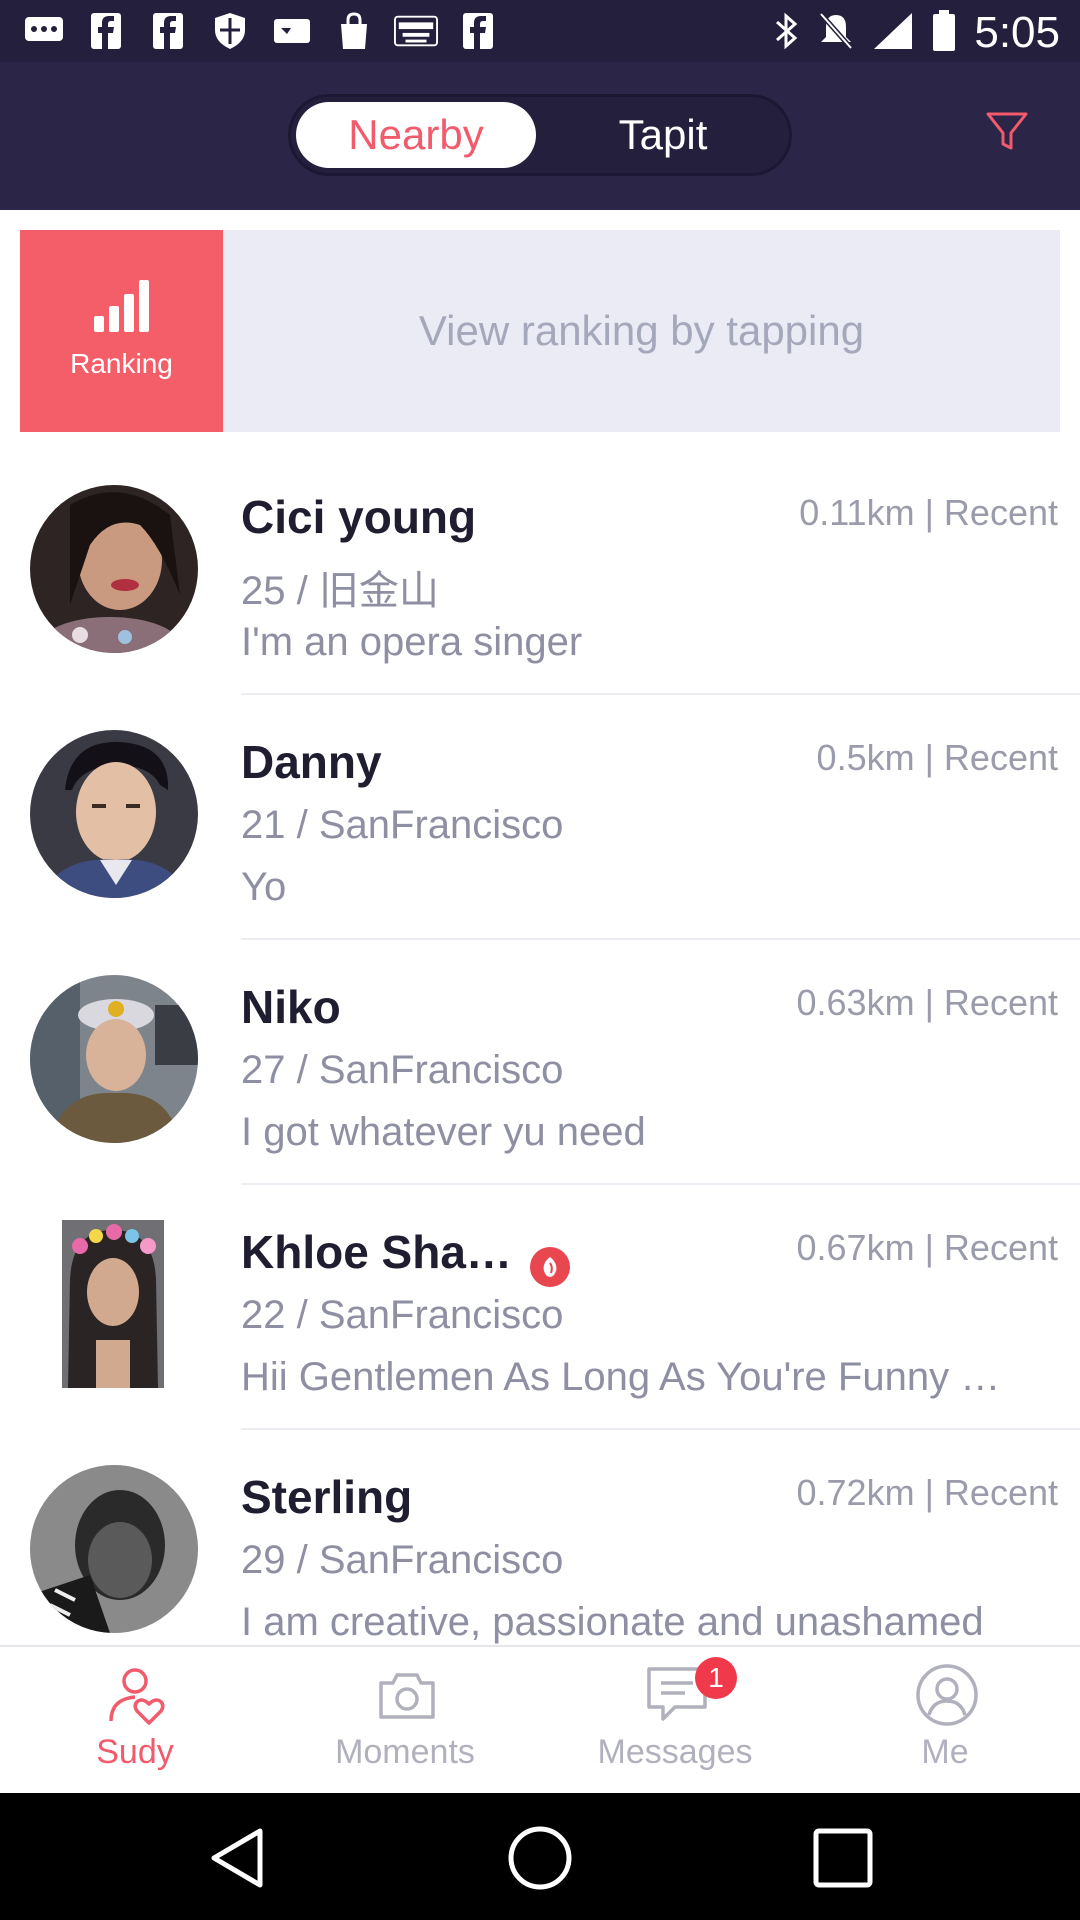 This screenshot has height=1920, width=1080. I want to click on tab-label: Moments, so click(405, 1752).